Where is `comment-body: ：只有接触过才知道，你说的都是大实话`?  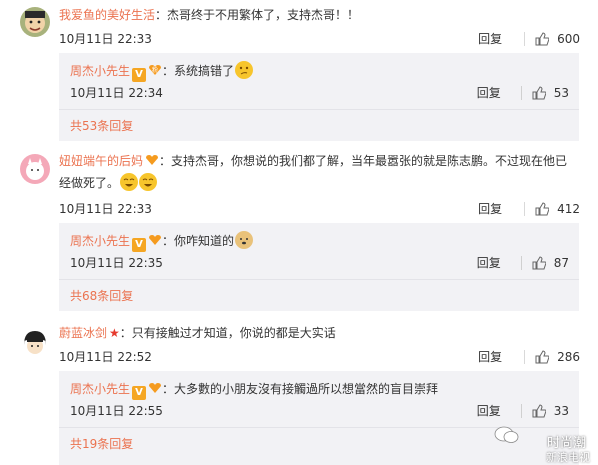 comment-body: ：只有接触过才知道，你说的都是大实话 is located at coordinates (227, 333).